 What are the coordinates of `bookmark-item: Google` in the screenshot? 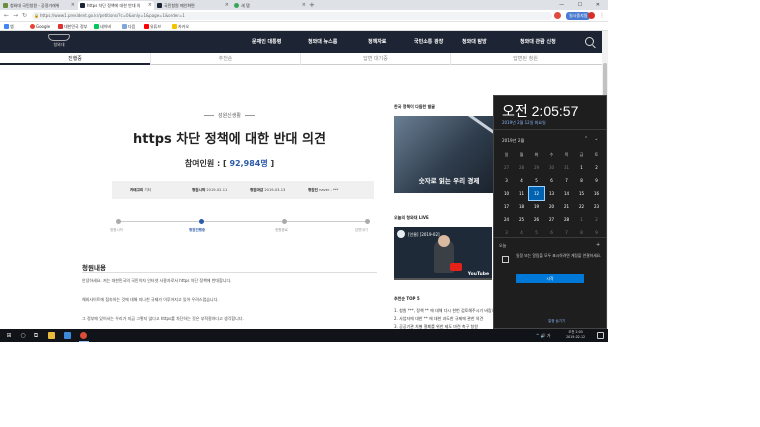 It's located at (40, 26).